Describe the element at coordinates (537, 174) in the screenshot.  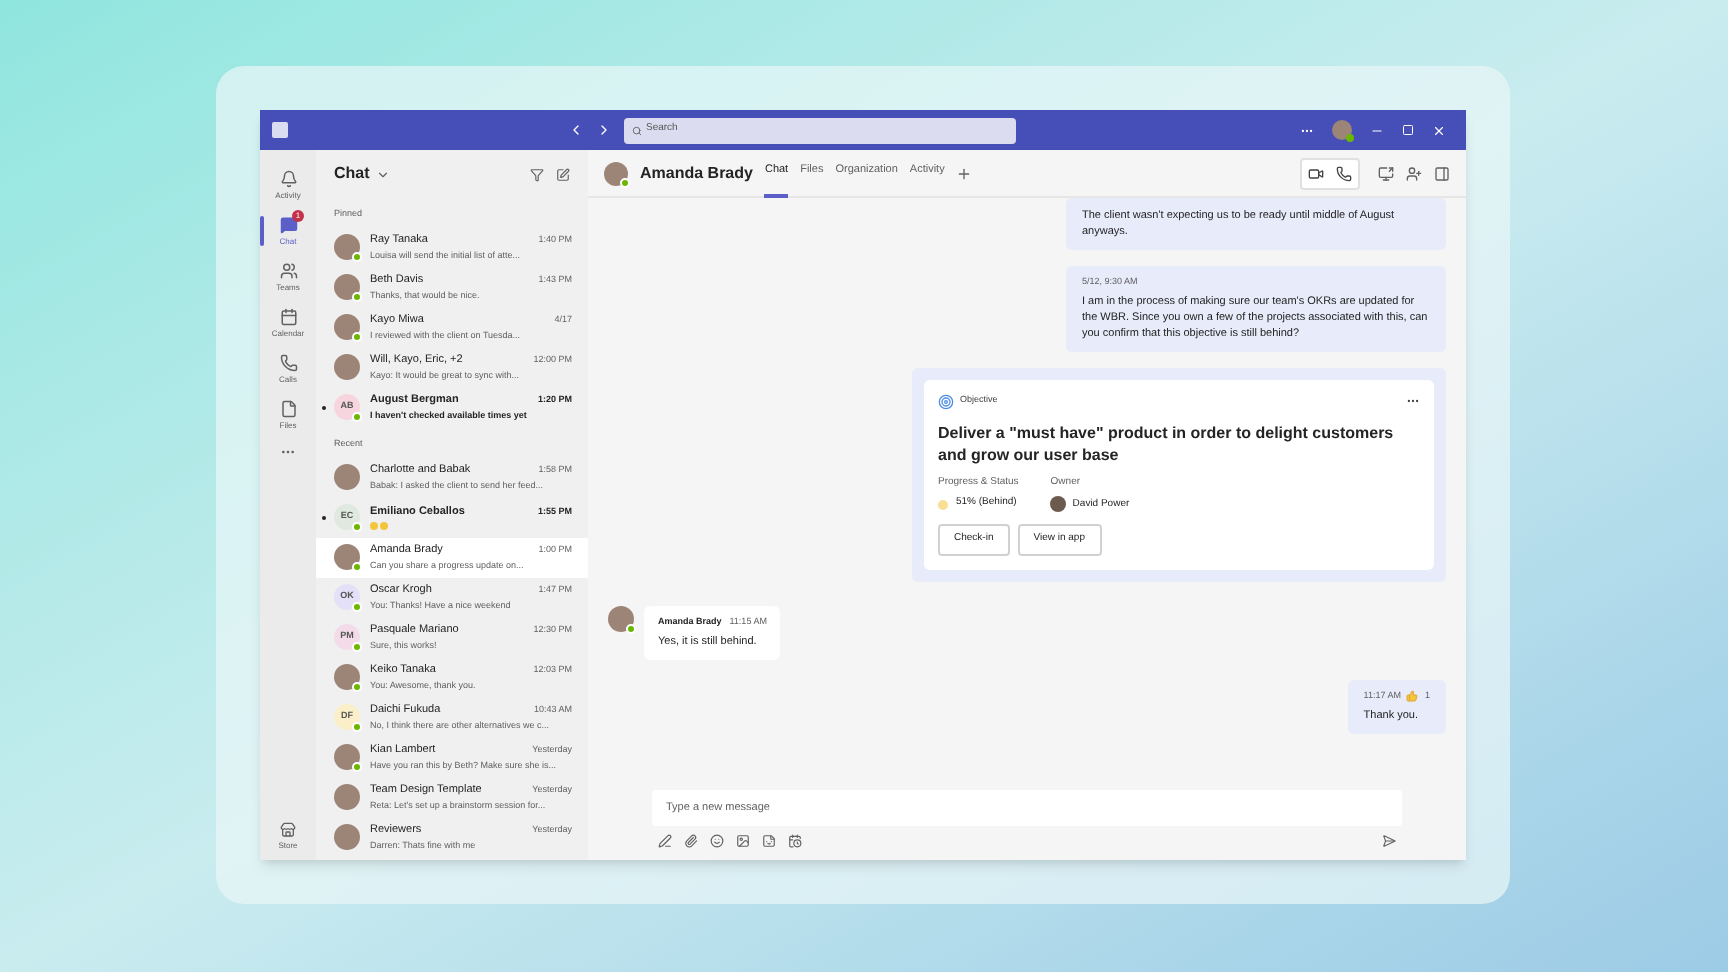
I see `filter-icon` at that location.